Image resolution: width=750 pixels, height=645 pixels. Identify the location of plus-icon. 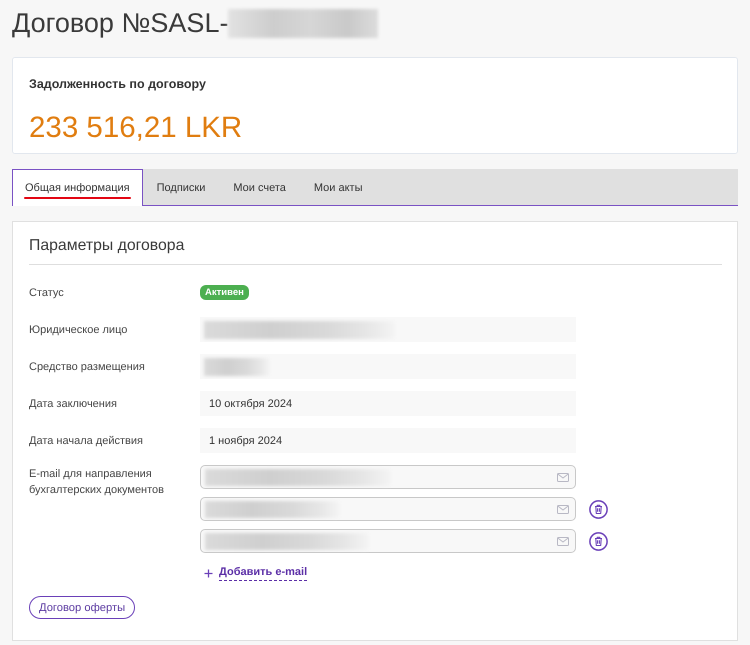
(208, 573).